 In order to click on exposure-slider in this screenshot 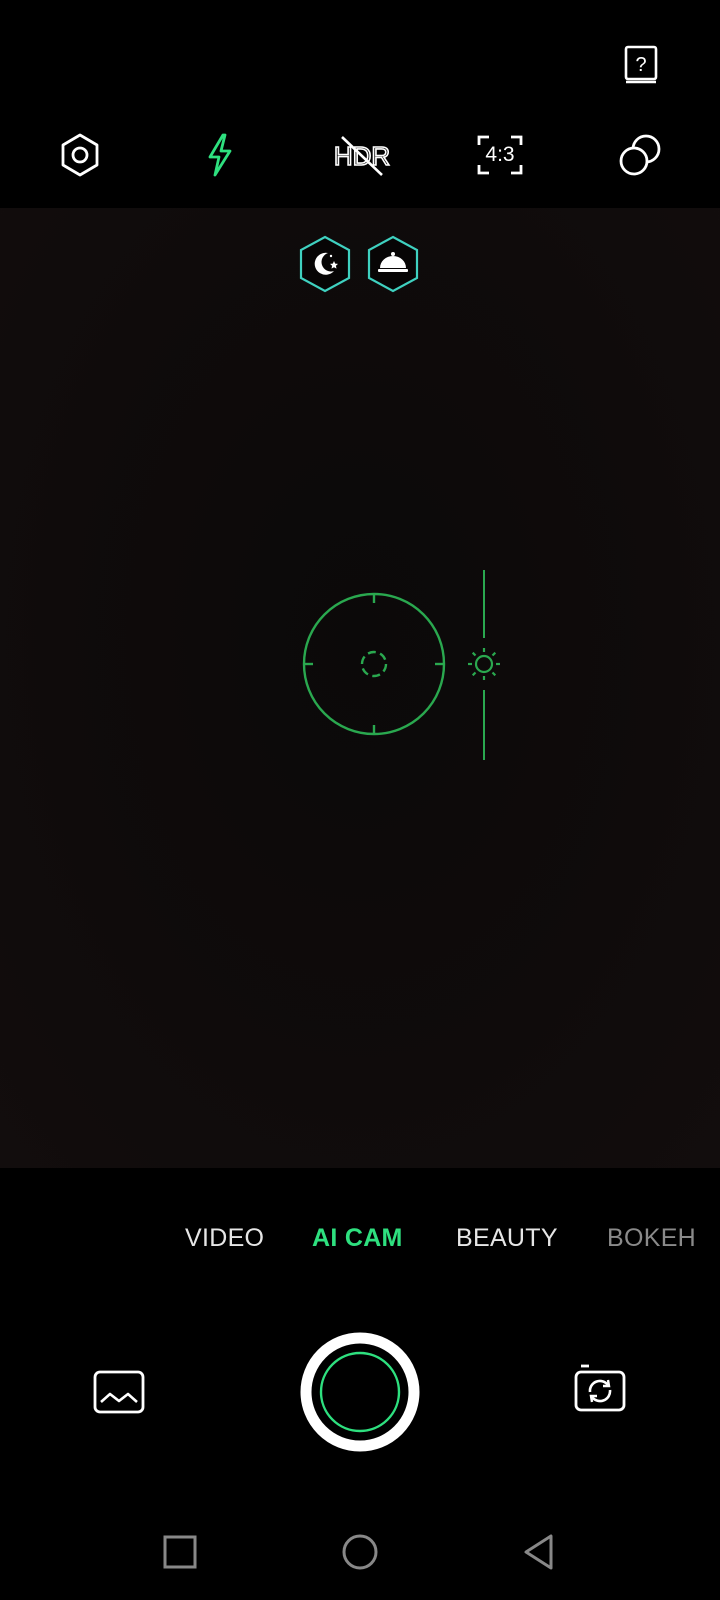, I will do `click(484, 665)`.